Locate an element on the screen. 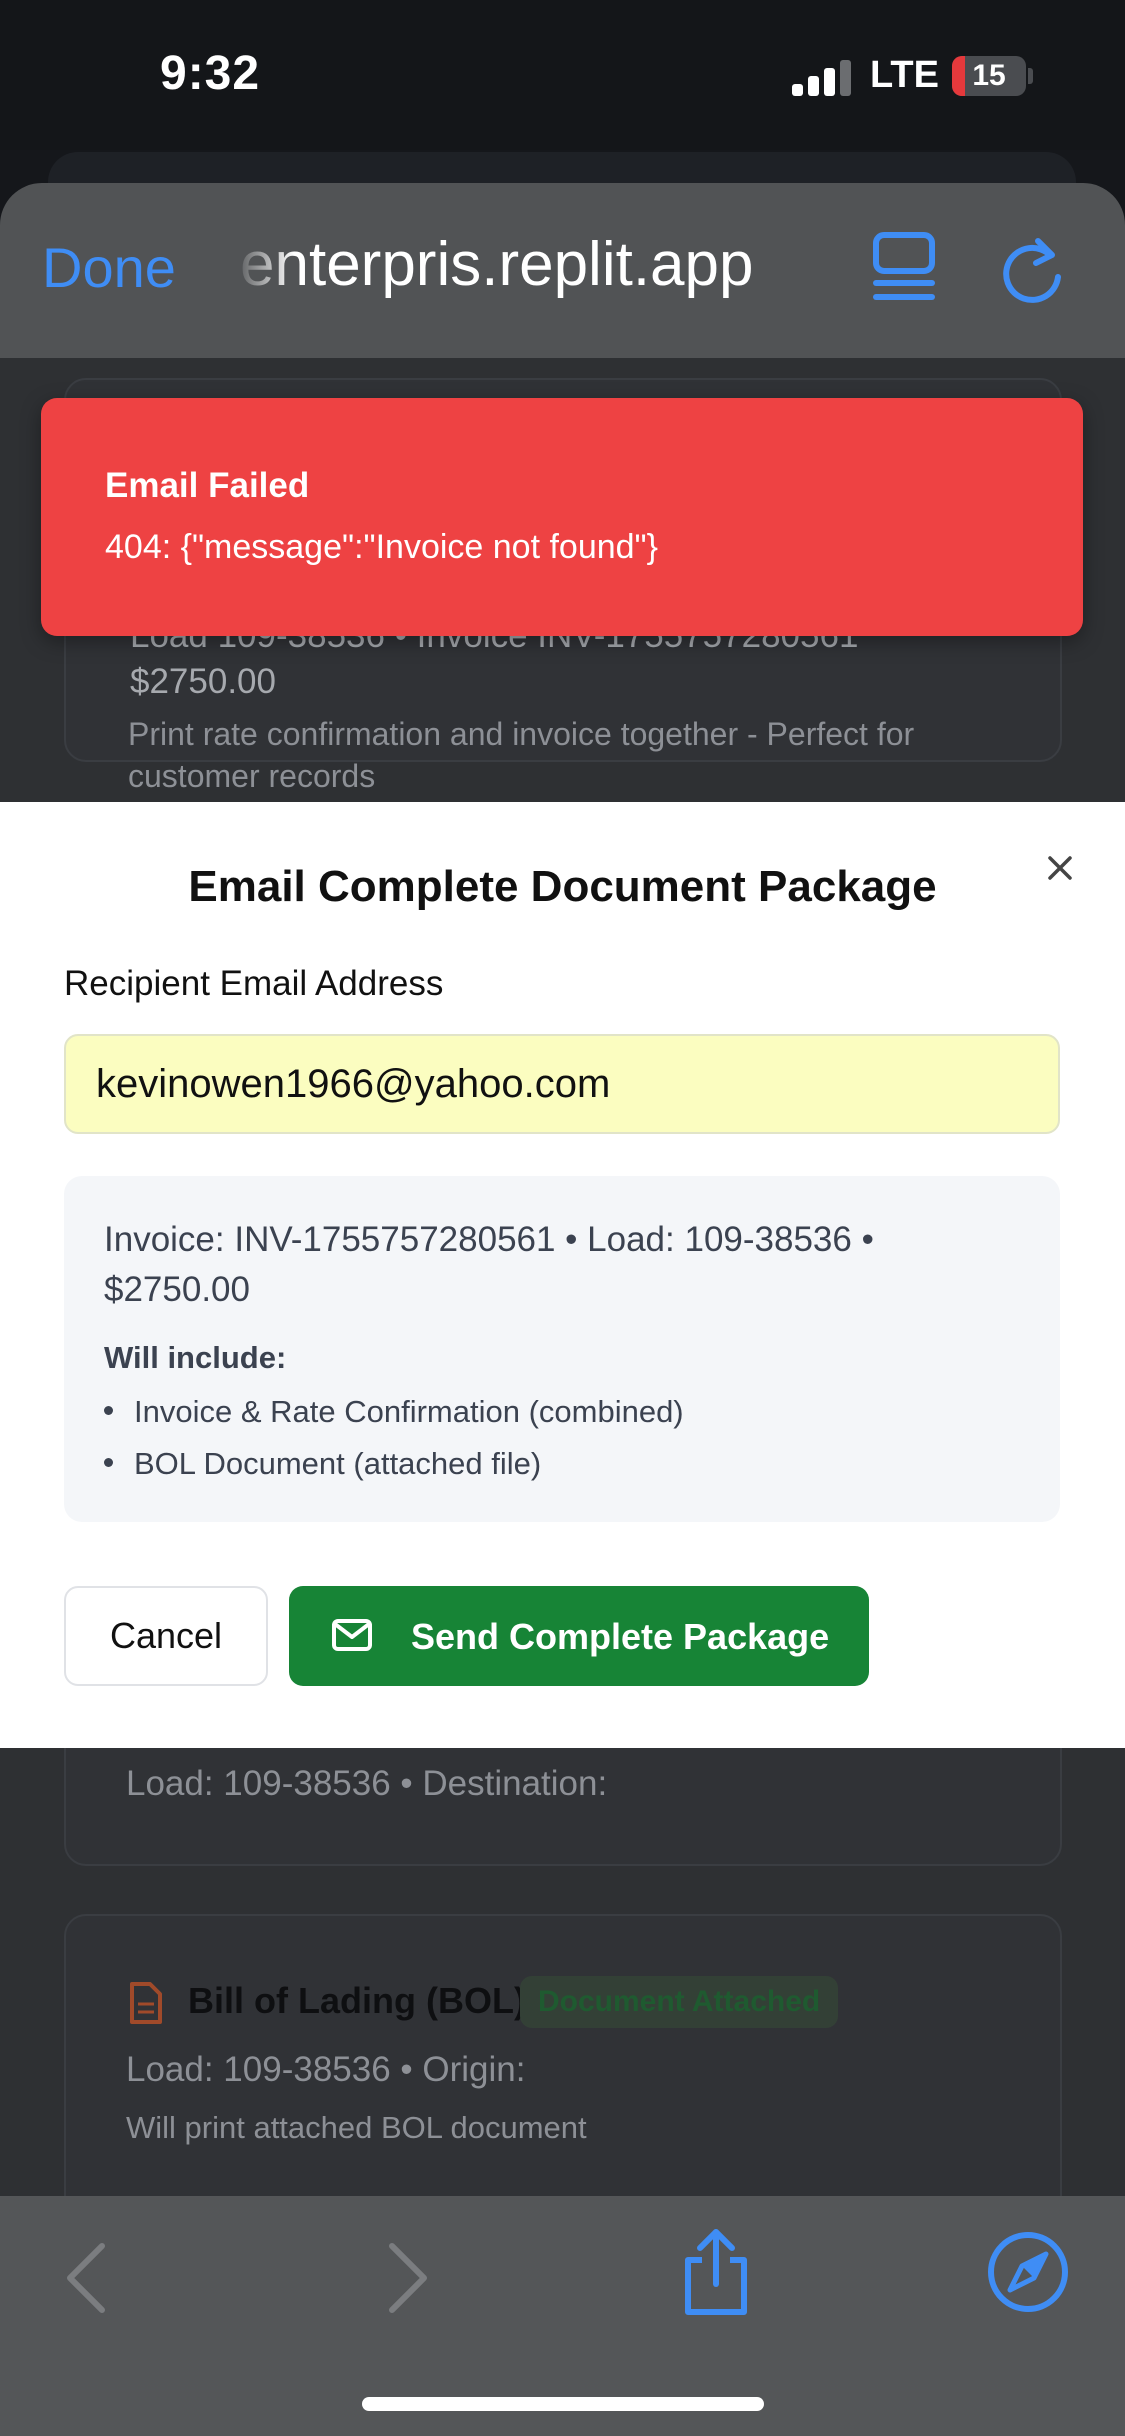 The height and width of the screenshot is (2436, 1125). network-label: LTE is located at coordinates (904, 75).